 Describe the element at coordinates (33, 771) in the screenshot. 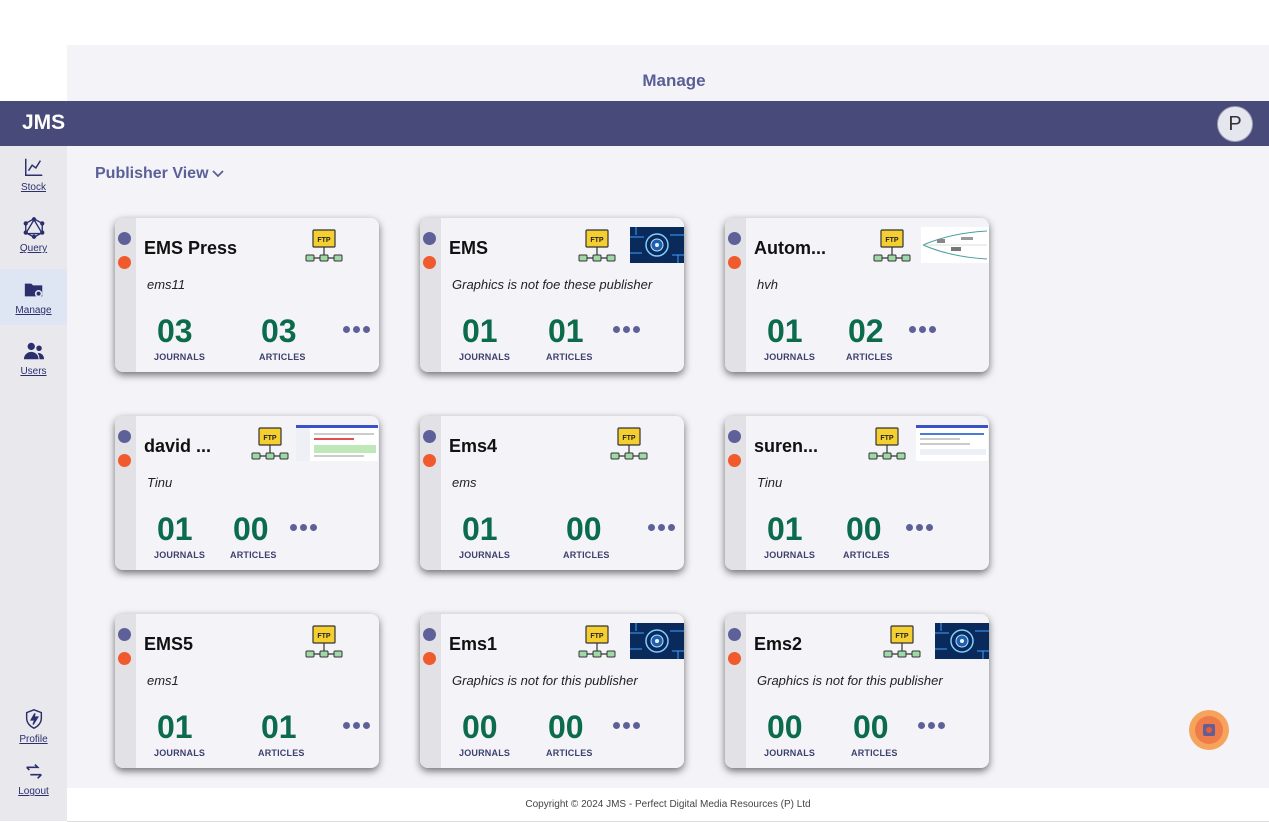

I see `logout-icon` at that location.